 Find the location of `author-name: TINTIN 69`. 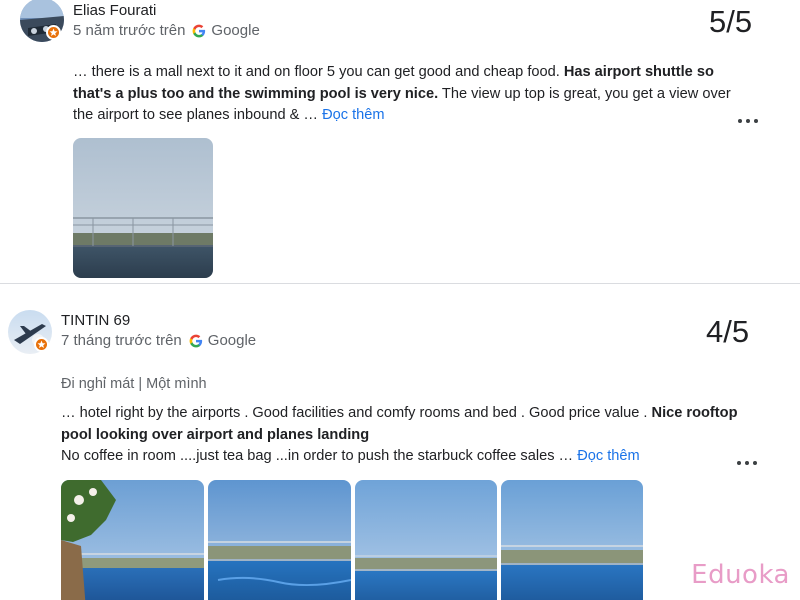

author-name: TINTIN 69 is located at coordinates (95, 320).